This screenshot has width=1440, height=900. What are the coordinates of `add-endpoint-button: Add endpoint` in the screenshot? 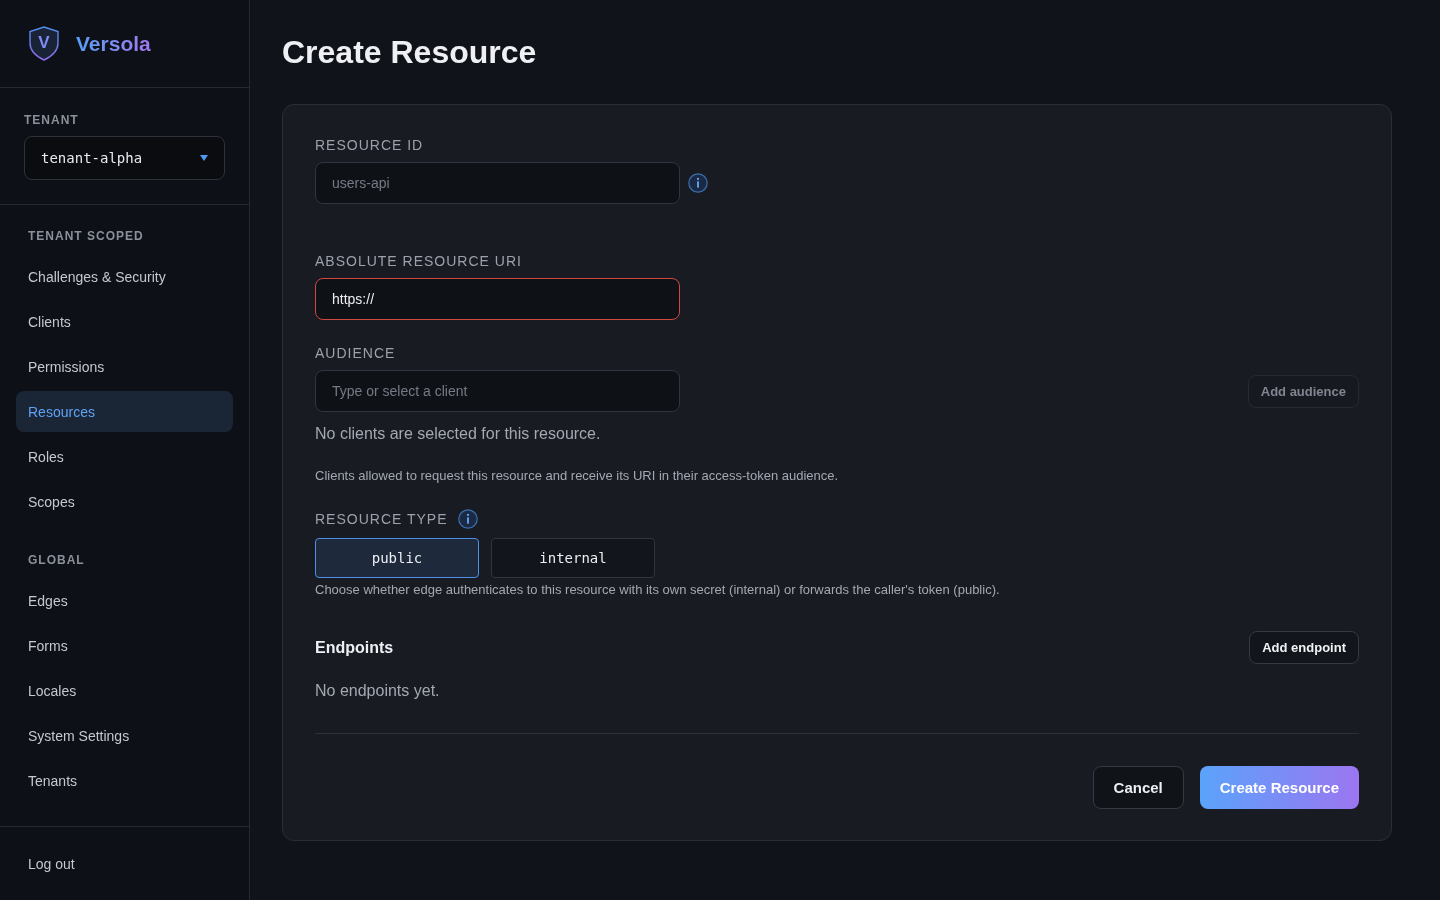 It's located at (1304, 647).